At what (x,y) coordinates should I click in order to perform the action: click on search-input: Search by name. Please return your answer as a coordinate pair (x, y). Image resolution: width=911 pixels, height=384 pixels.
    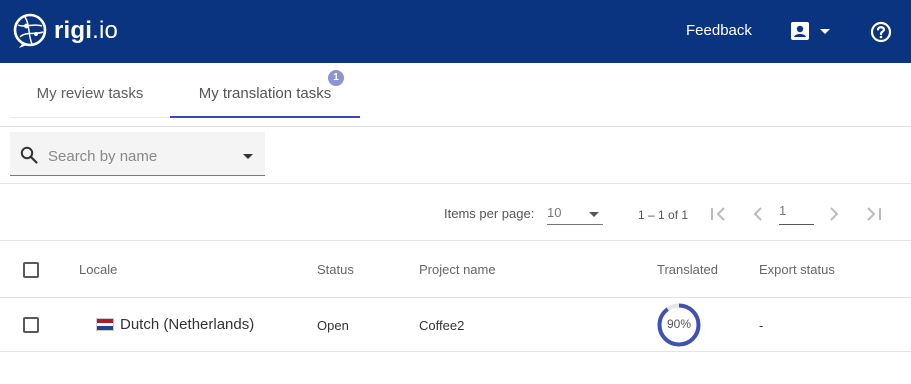
    Looking at the image, I should click on (137, 154).